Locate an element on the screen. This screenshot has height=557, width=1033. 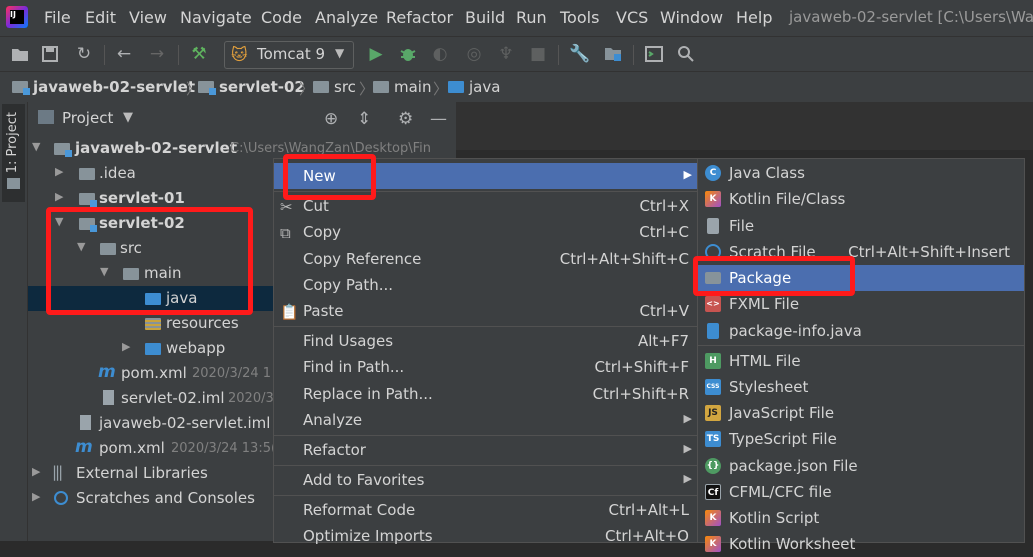
breadcrumb-item-main: main is located at coordinates (402, 87).